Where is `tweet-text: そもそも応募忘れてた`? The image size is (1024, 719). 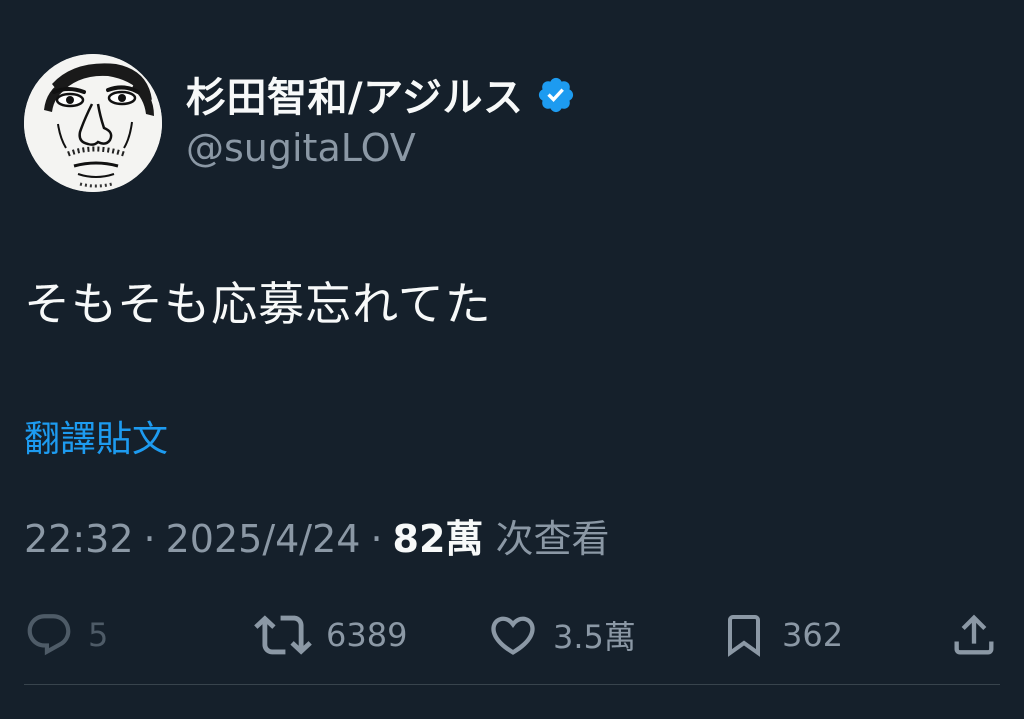
tweet-text: そもそも応募忘れてた is located at coordinates (258, 304).